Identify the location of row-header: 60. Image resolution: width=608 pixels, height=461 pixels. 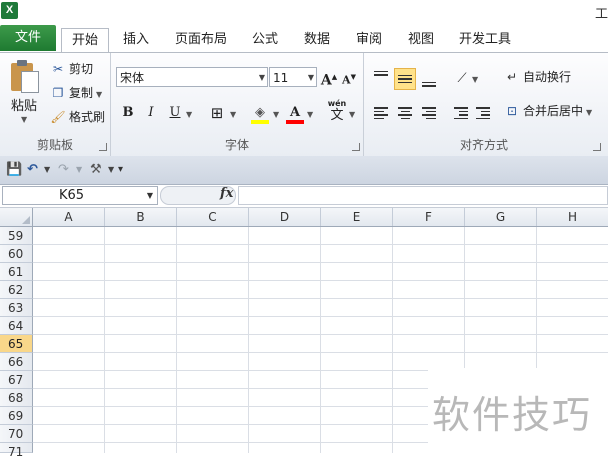
(16, 254).